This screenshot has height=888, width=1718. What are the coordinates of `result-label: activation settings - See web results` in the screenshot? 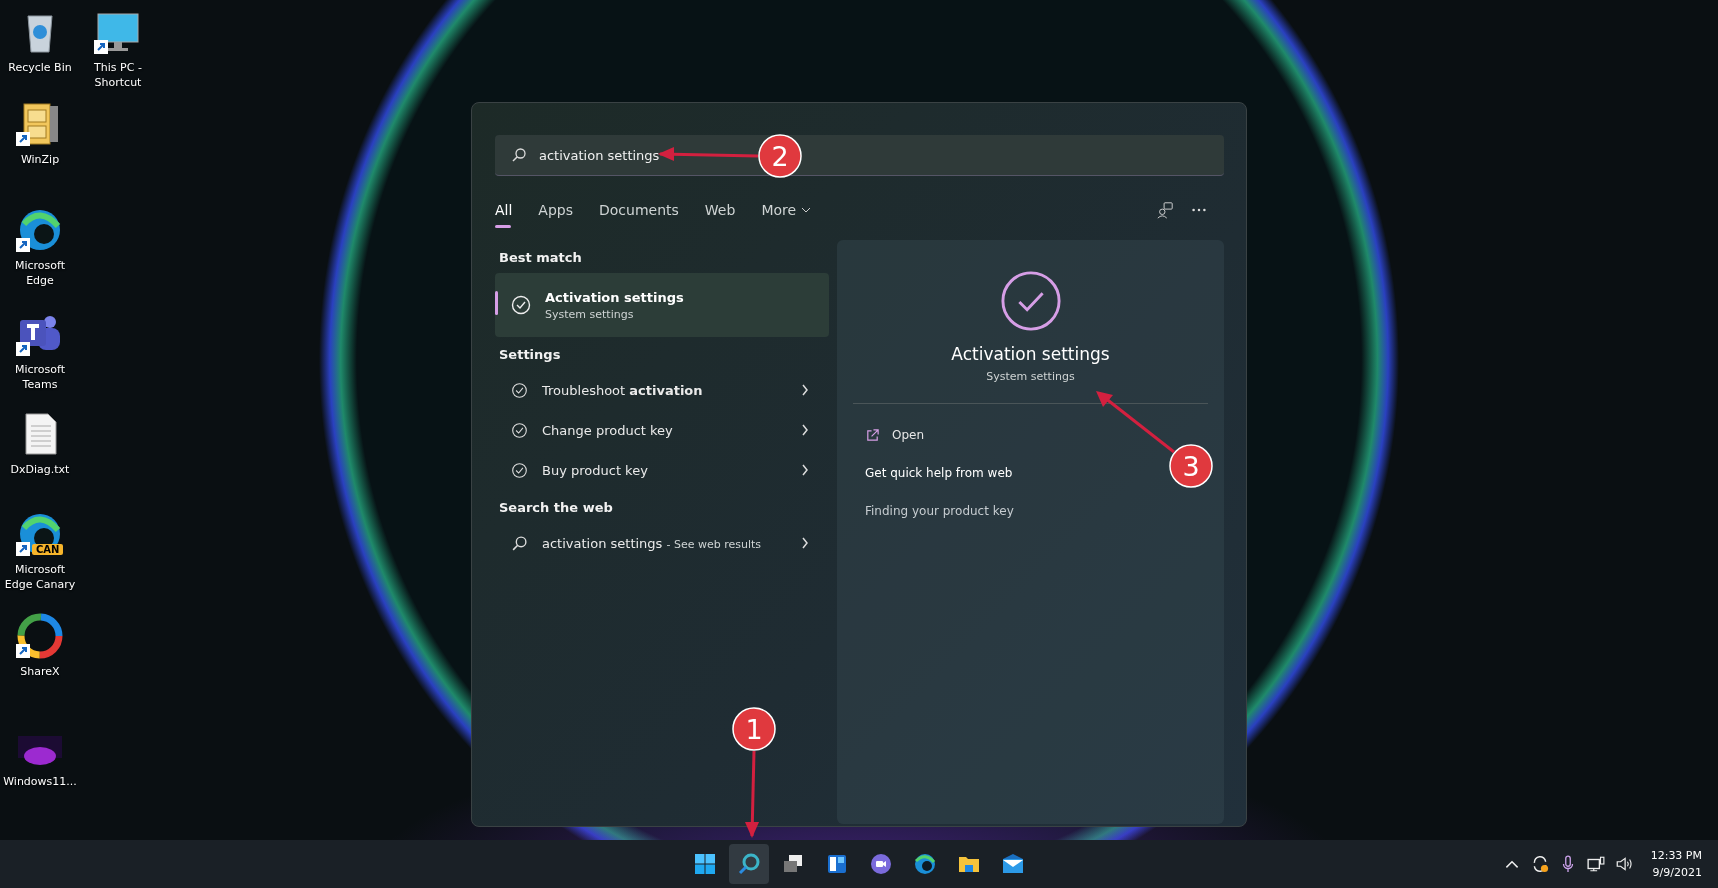 It's located at (652, 543).